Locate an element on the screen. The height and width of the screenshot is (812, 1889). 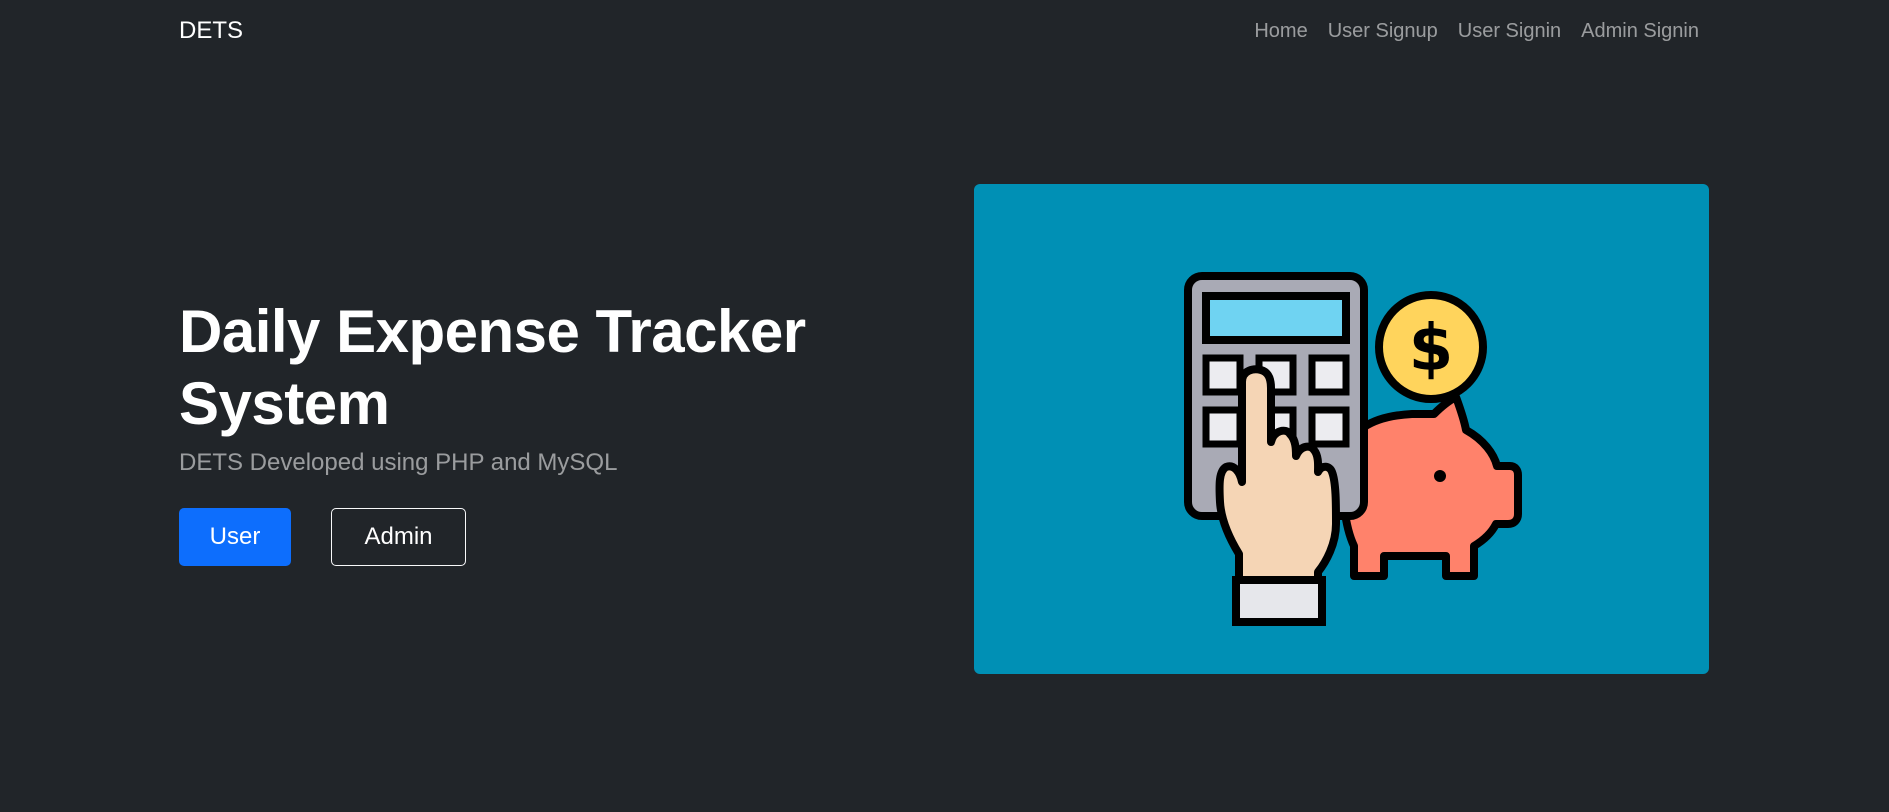
navbar-brand: DETS is located at coordinates (211, 31).